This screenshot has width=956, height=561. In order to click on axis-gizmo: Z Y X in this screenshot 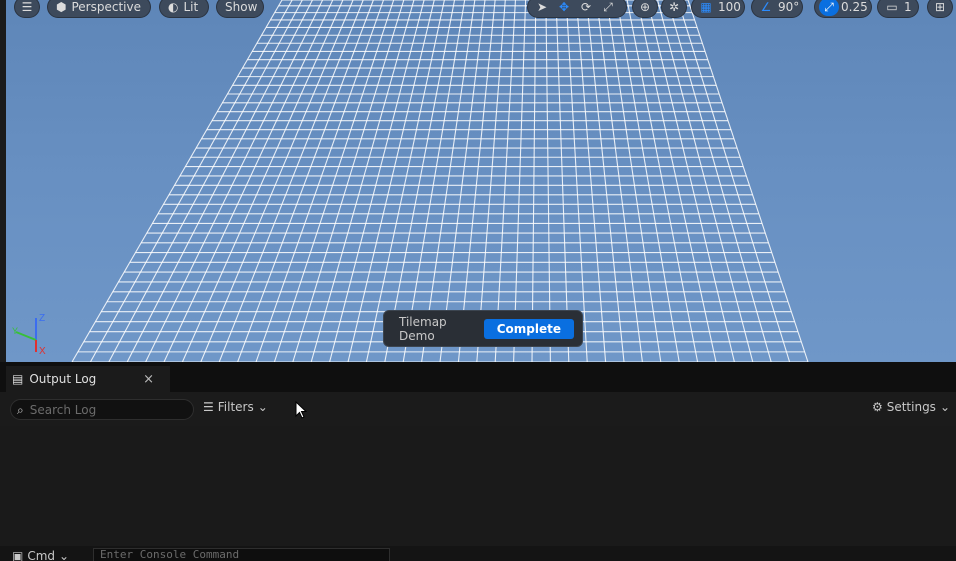, I will do `click(29, 334)`.